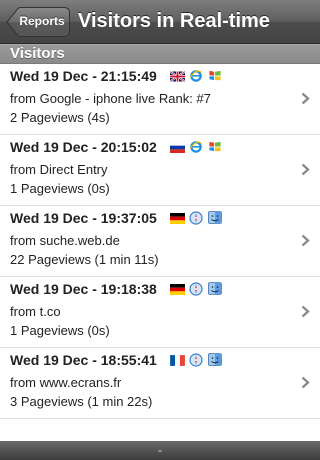 Image resolution: width=320 pixels, height=460 pixels. I want to click on visit-referrer: from suche.web.de, so click(65, 240).